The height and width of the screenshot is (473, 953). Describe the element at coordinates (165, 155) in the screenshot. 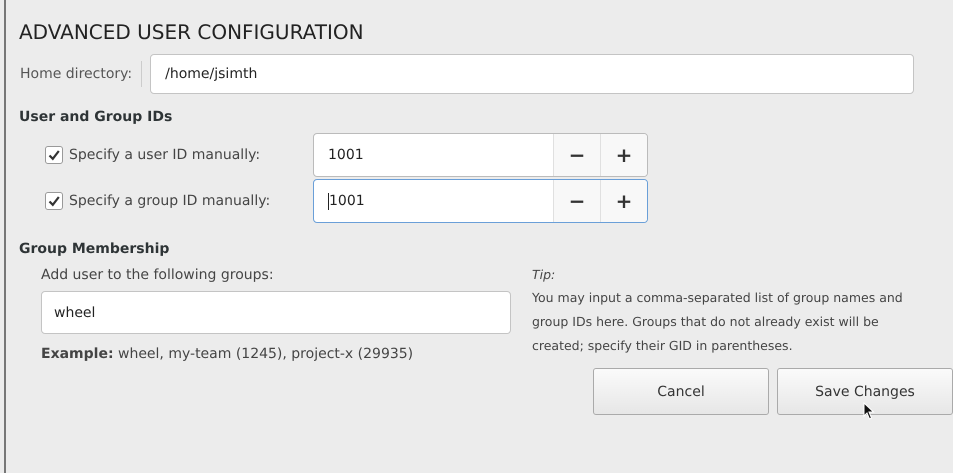

I see `checkbox-label: Specify a user ID manually:` at that location.